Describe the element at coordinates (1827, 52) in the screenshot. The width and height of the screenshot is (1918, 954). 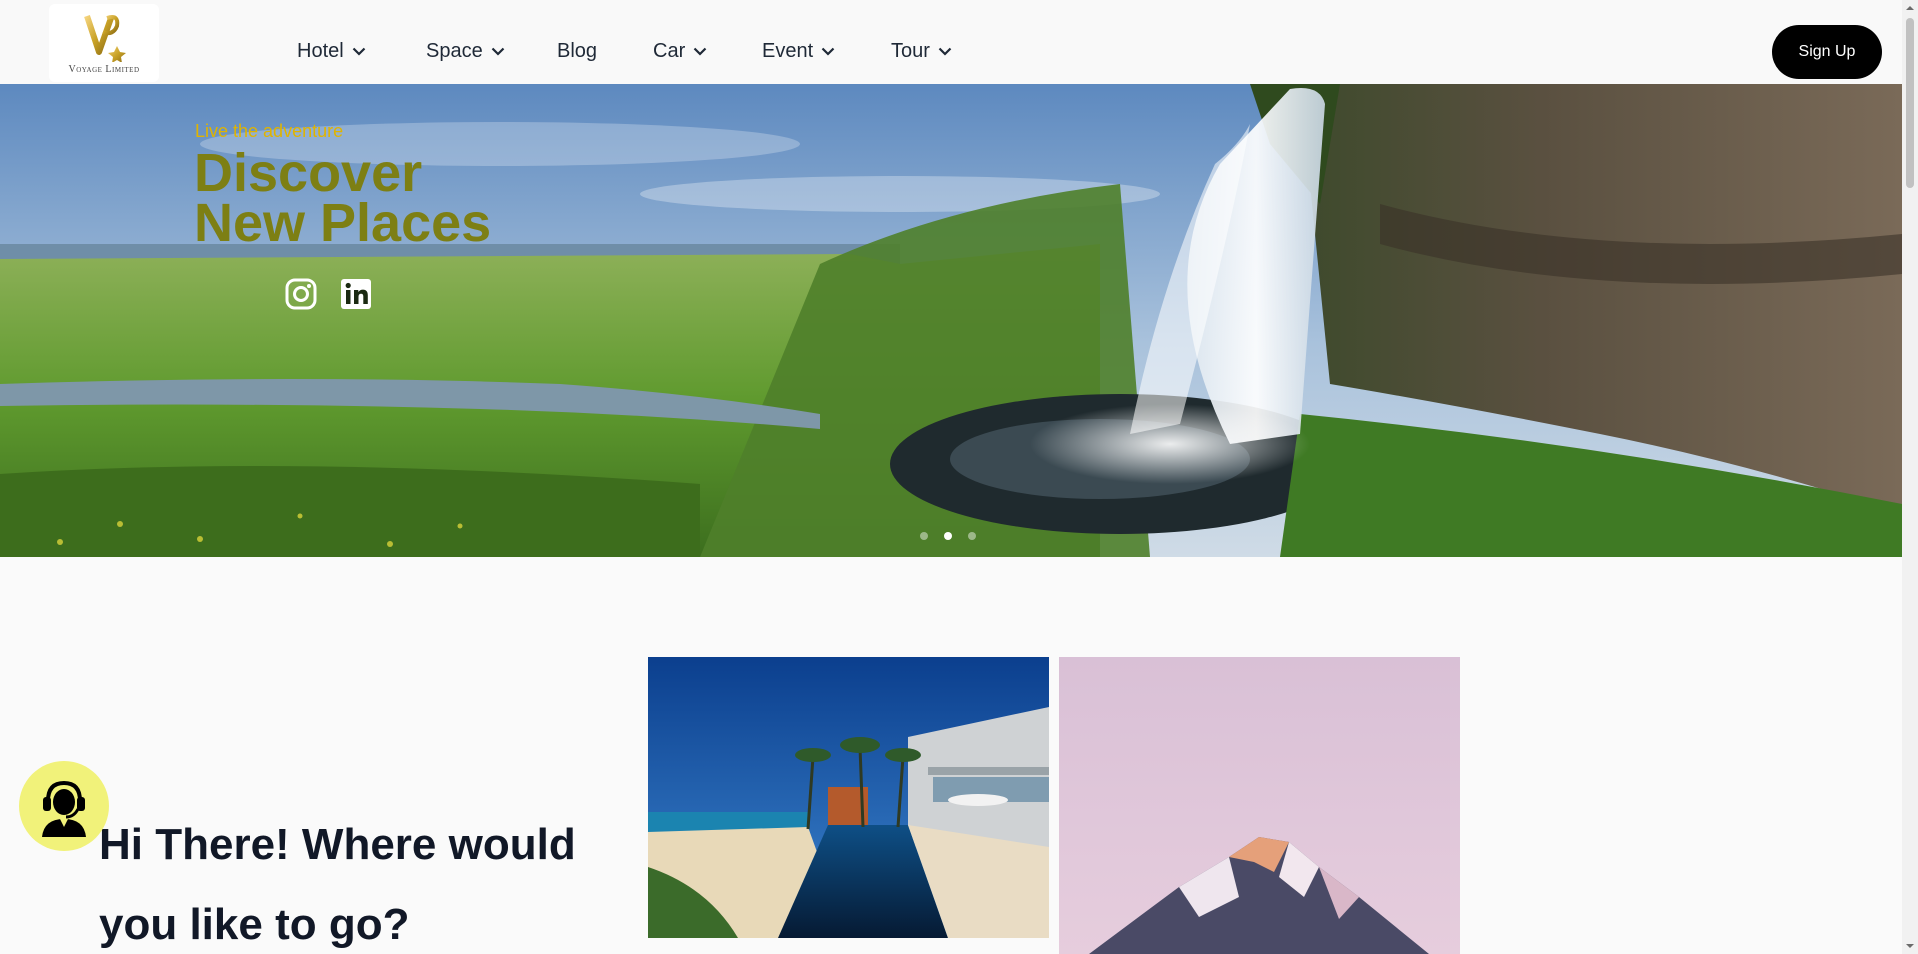
I see `signup-button: Sign Up` at that location.